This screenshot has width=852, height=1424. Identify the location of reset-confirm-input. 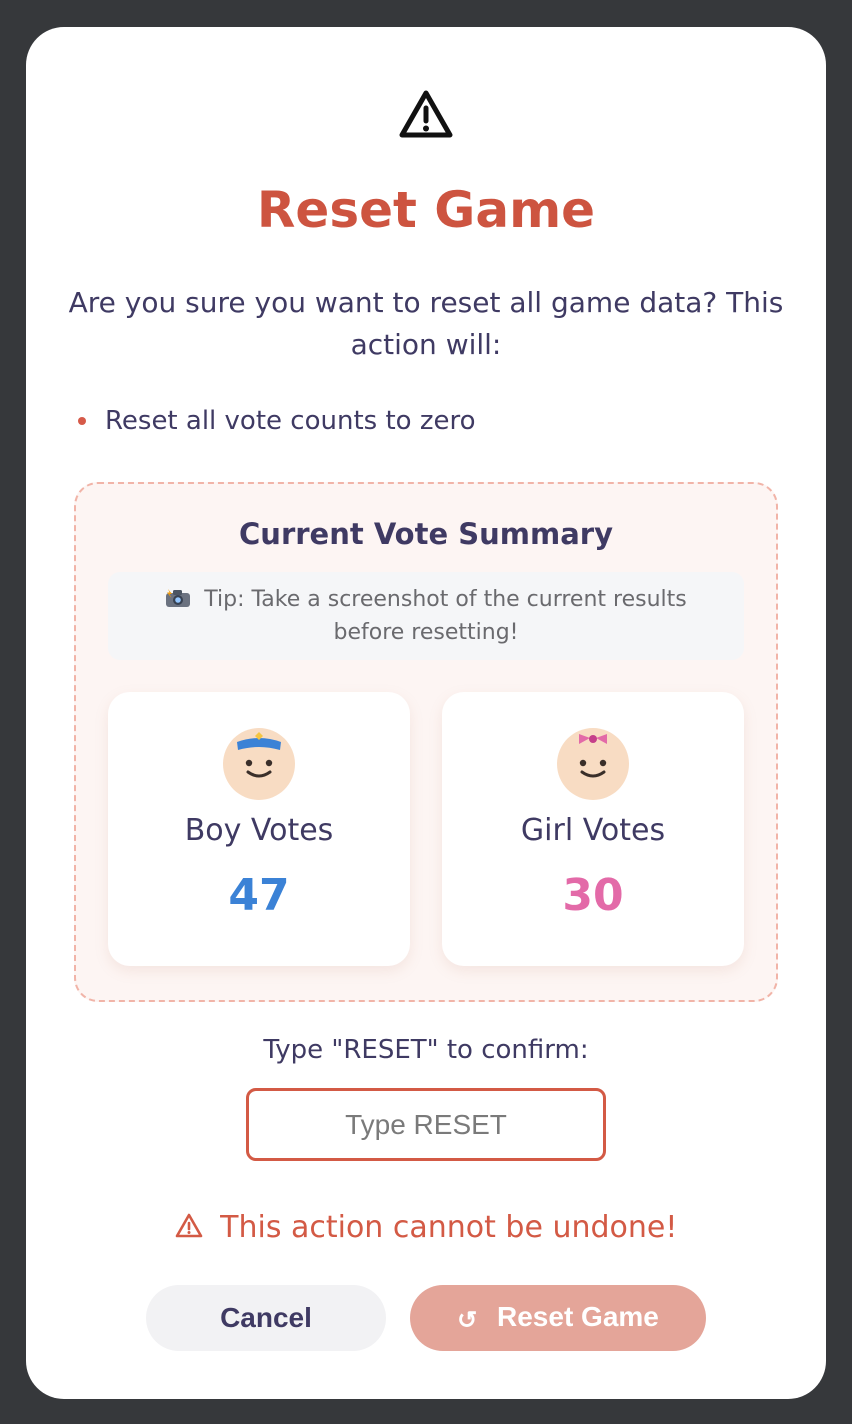
(426, 1124).